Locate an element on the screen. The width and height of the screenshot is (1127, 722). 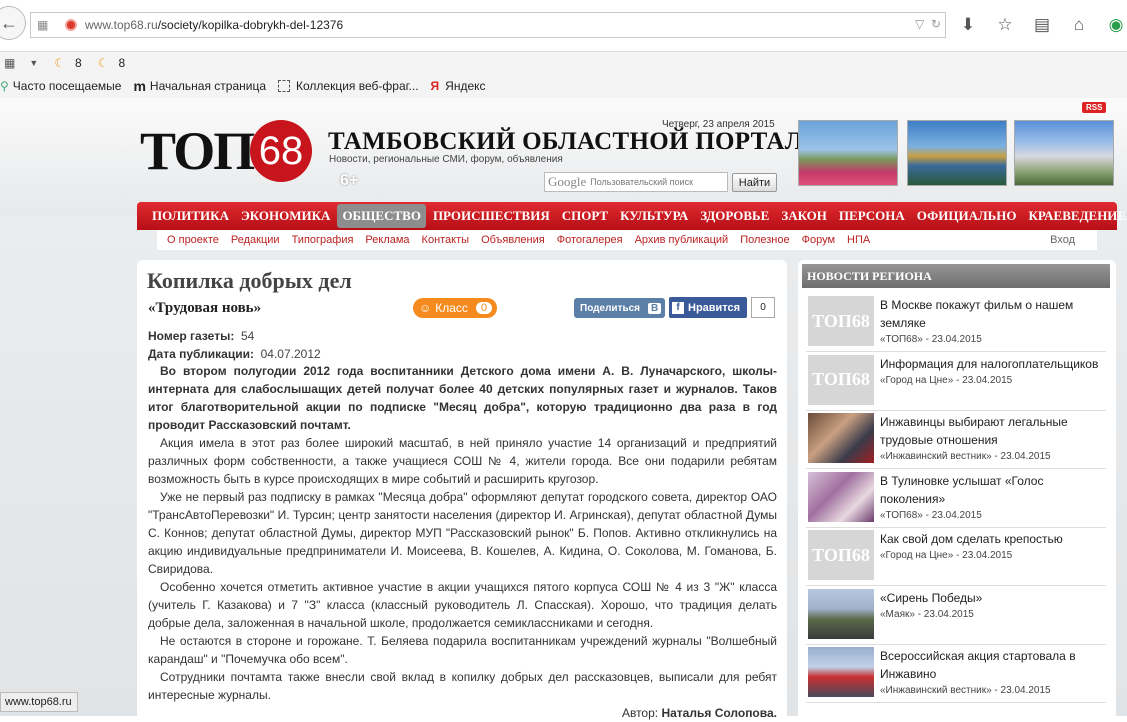
nav-item: ПЕРСОНА is located at coordinates (872, 216).